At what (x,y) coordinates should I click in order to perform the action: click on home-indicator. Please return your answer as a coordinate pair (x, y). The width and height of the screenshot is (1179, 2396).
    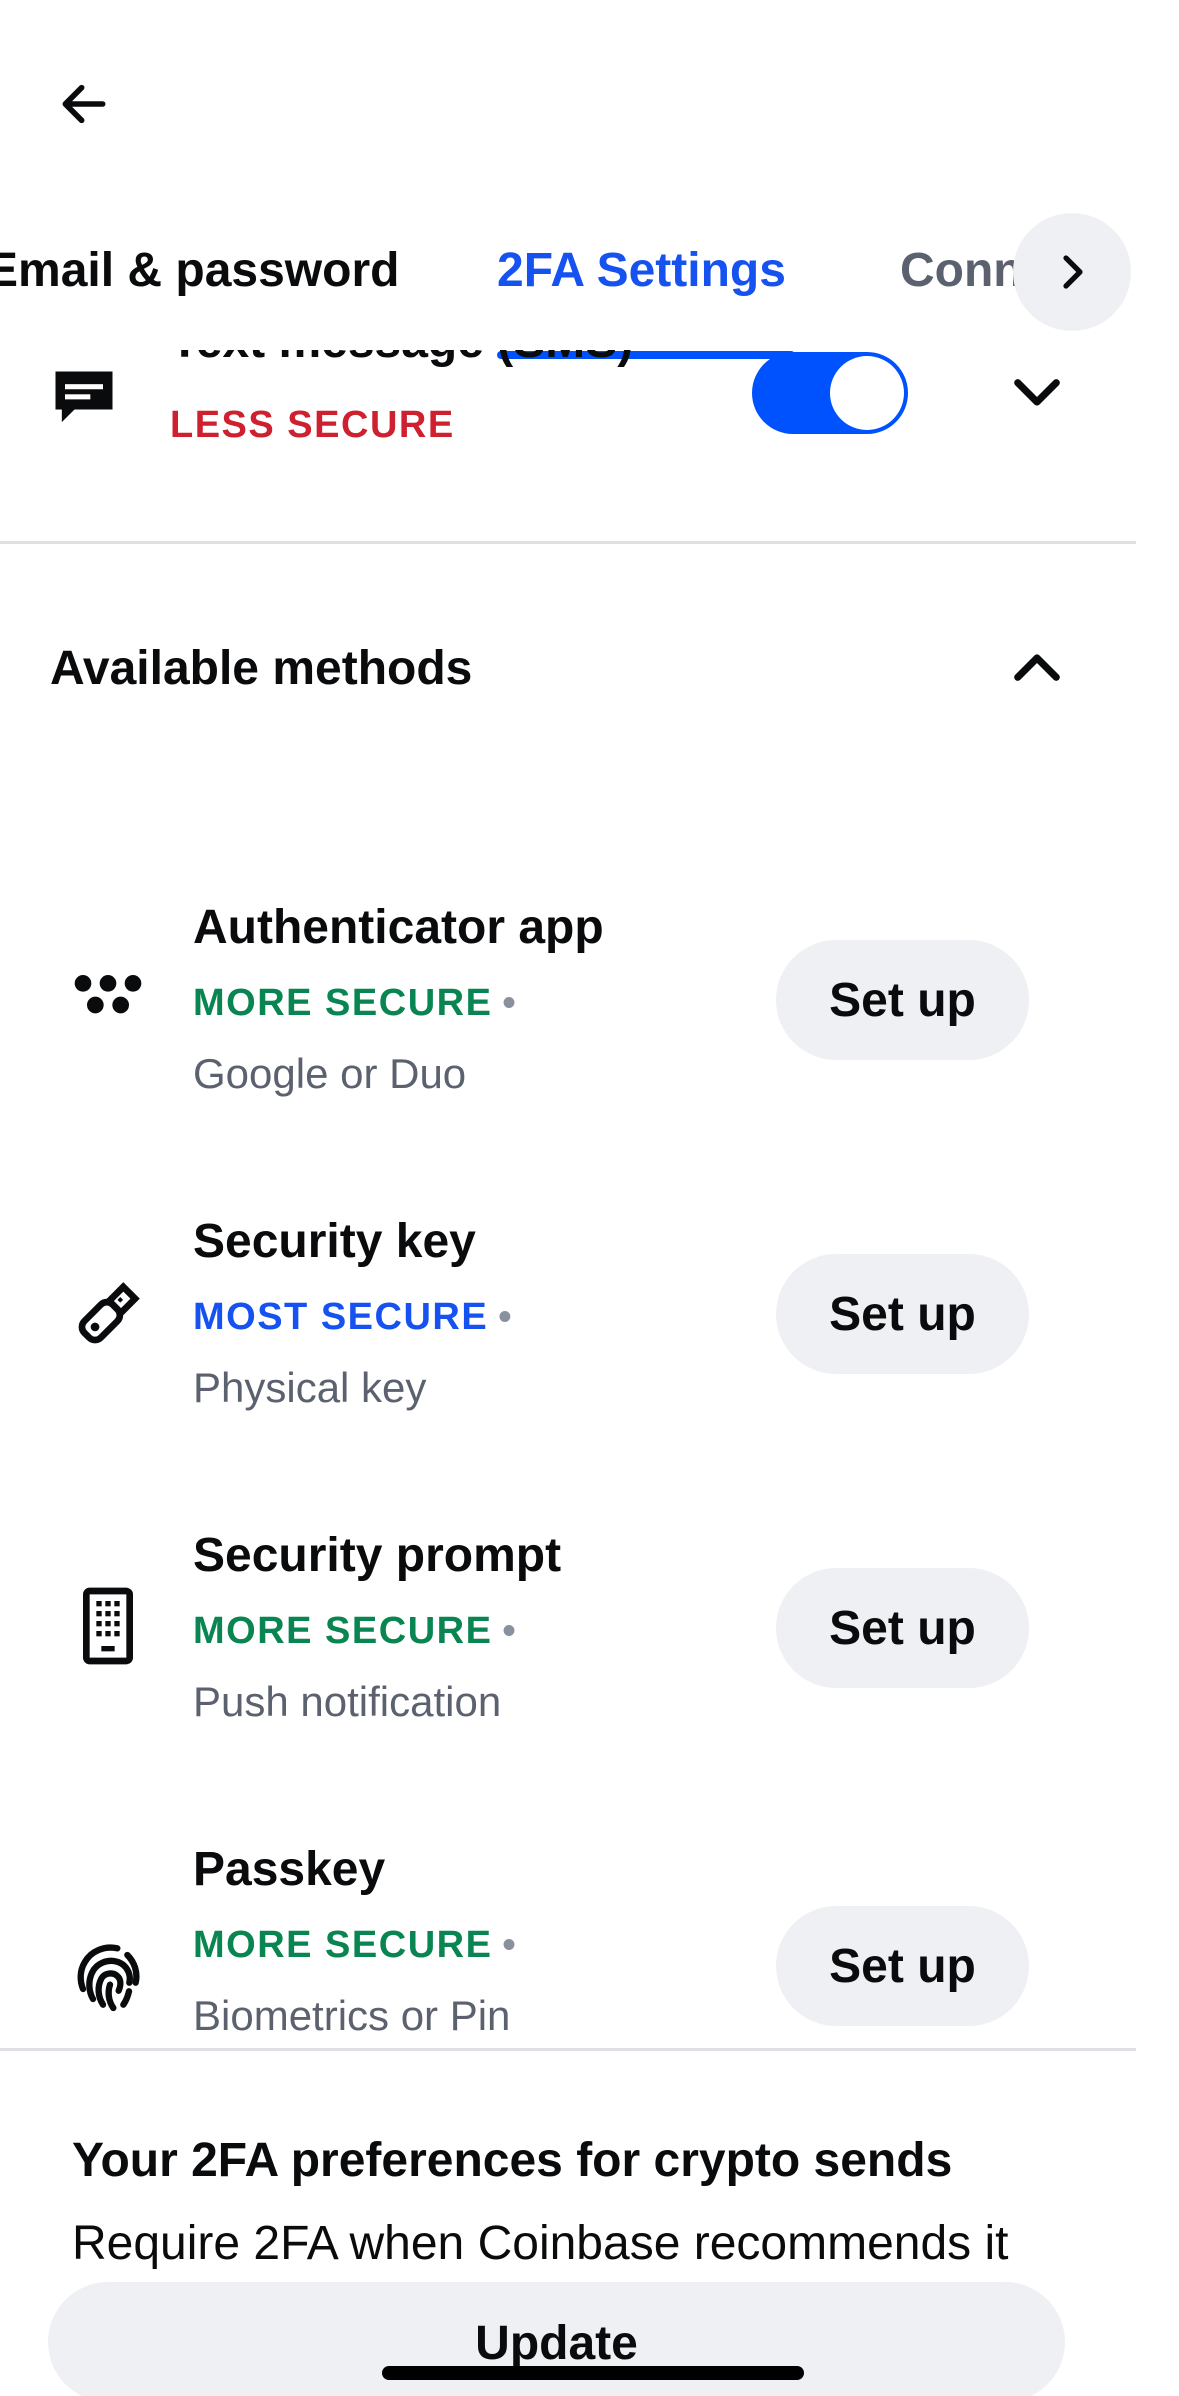
    Looking at the image, I should click on (593, 2373).